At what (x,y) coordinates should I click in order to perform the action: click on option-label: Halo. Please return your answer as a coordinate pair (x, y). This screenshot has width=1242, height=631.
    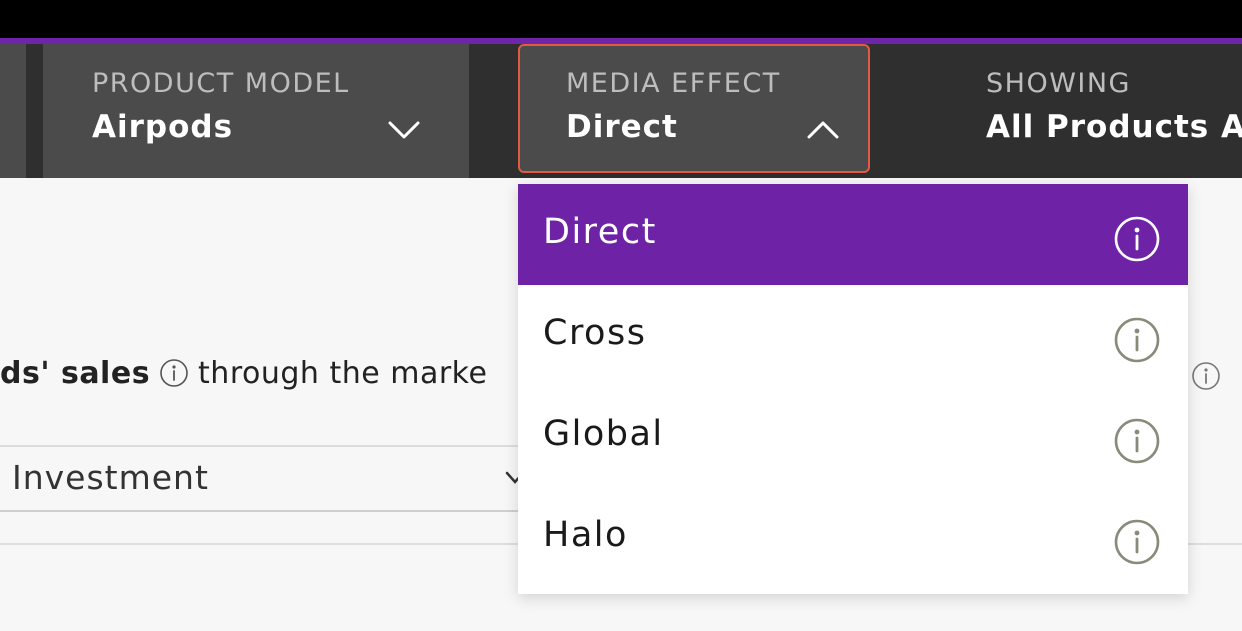
    Looking at the image, I should click on (585, 535).